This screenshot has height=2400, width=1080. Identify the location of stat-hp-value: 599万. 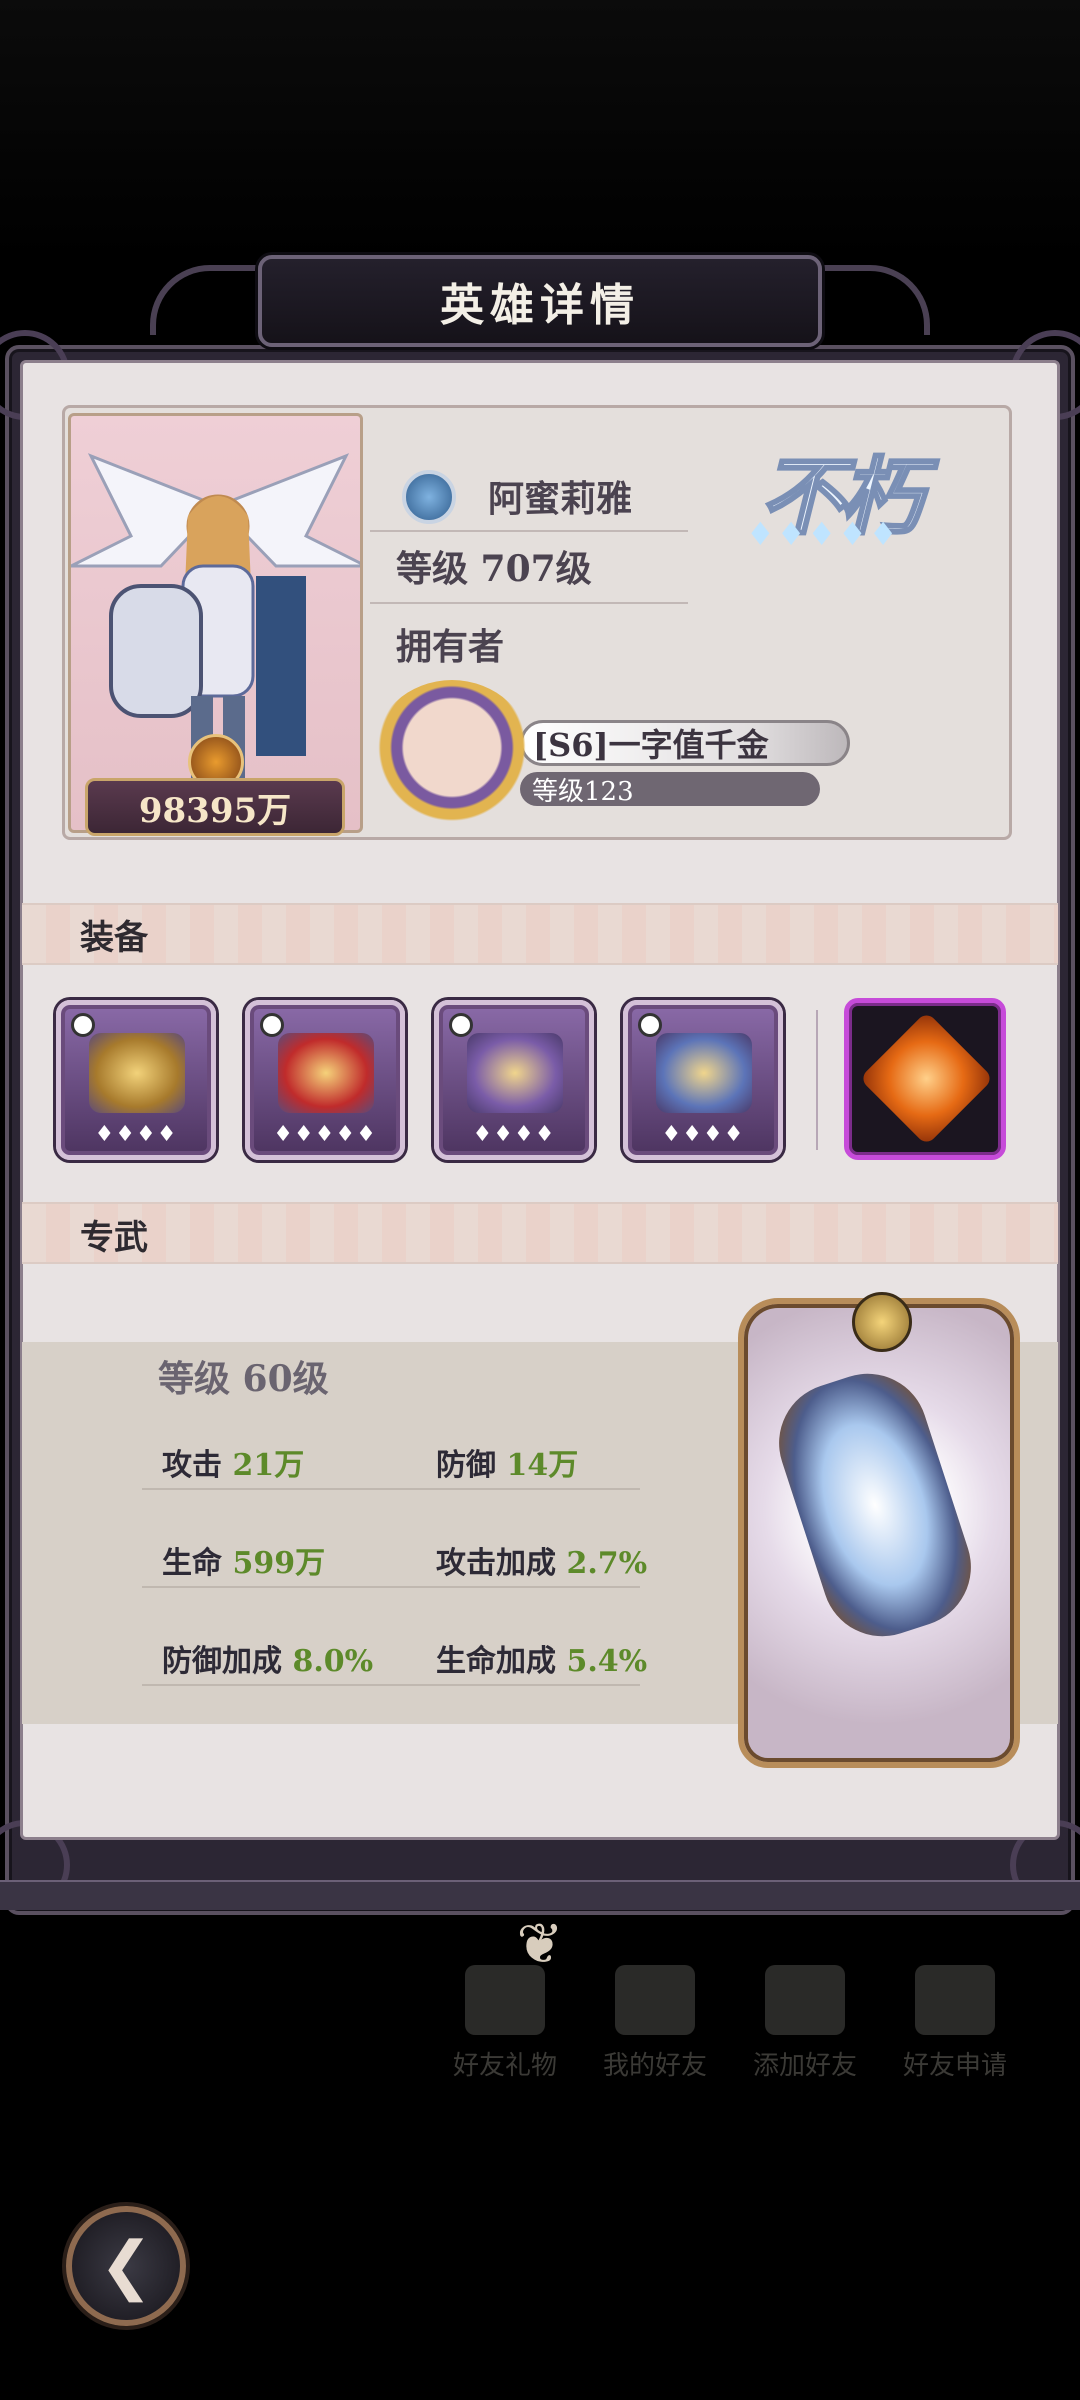
(279, 1563).